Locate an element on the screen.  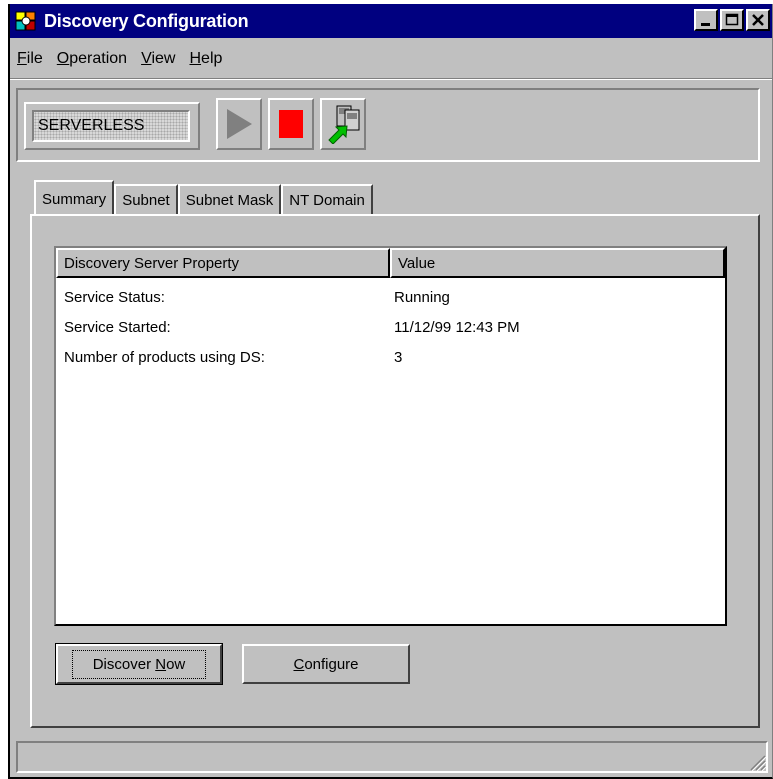
menu-file: File is located at coordinates (30, 59).